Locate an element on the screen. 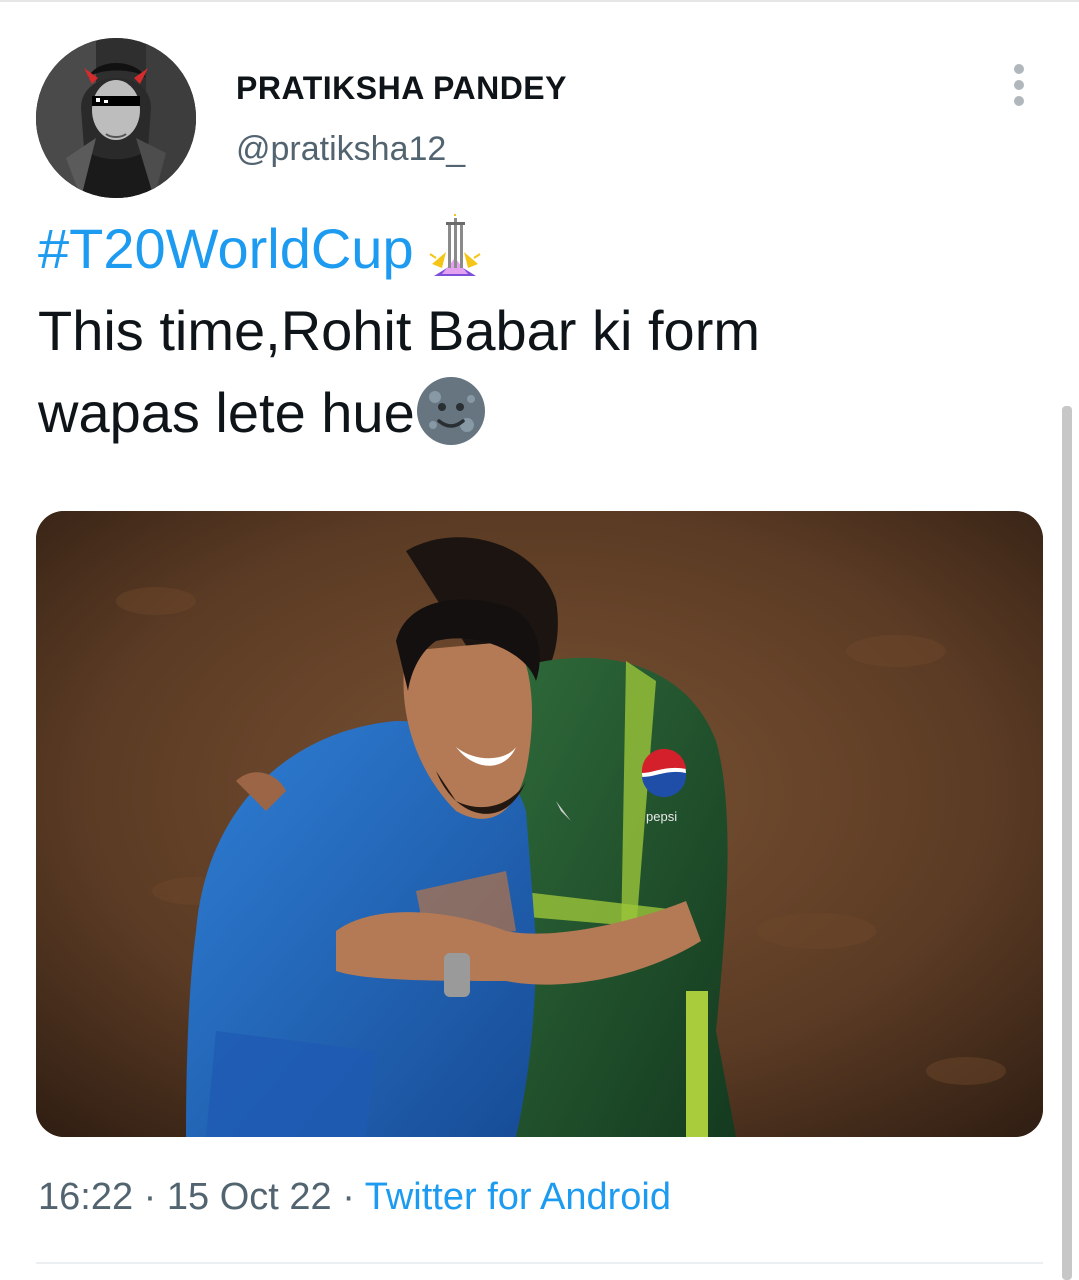 This screenshot has width=1079, height=1280. tweet-text-line-2: wapas lete hue is located at coordinates (538, 413).